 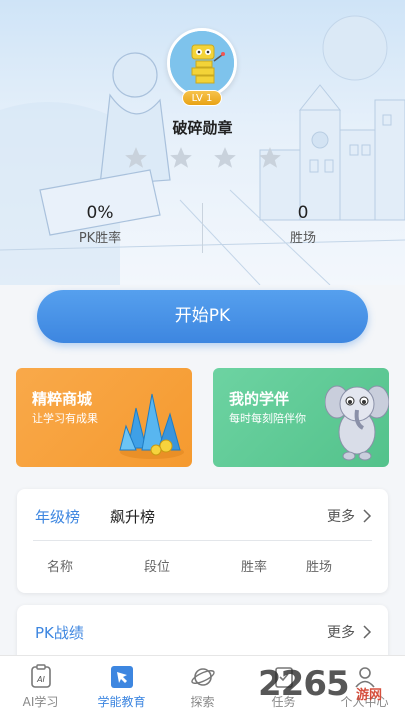 I want to click on wins-value: 0, so click(x=303, y=213).